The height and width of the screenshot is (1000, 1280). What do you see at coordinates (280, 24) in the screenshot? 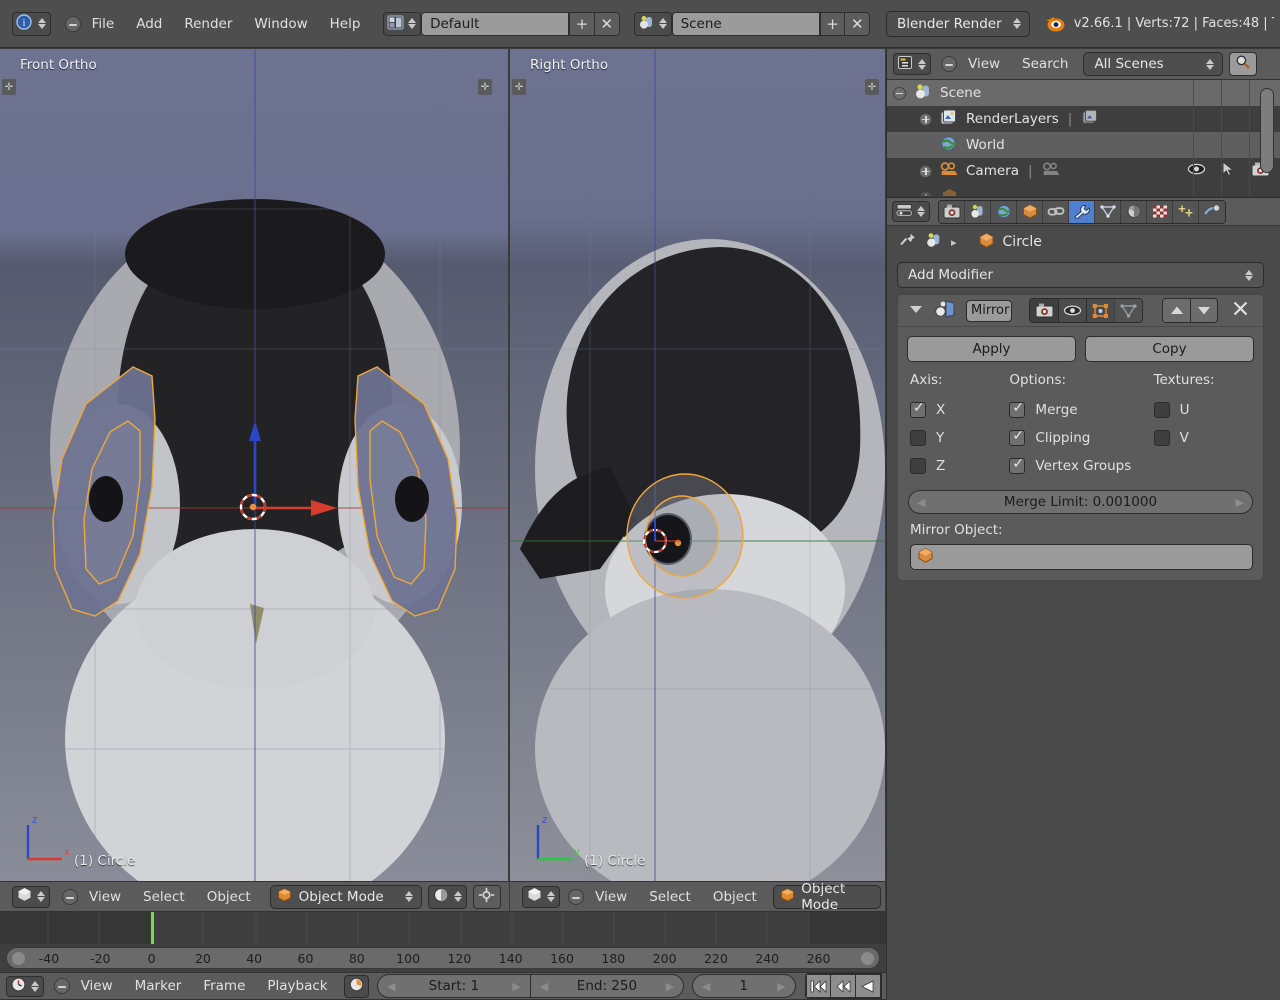
I see `menu-window: Window` at bounding box center [280, 24].